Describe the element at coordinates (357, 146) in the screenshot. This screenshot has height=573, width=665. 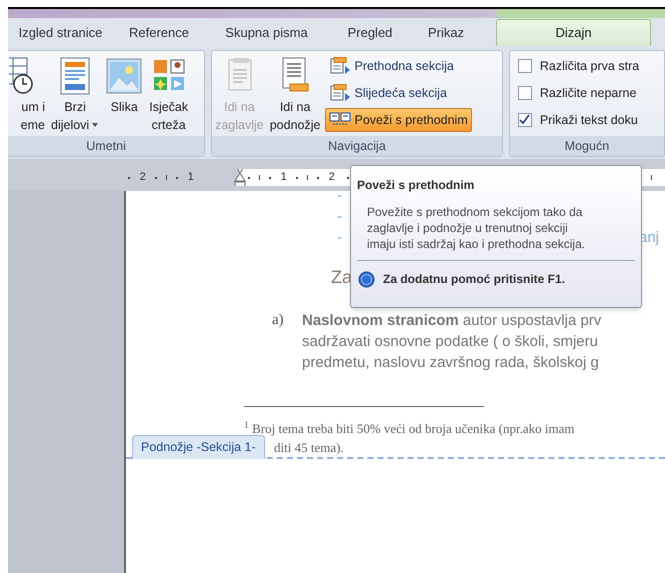
I see `group-label: Navigacija` at that location.